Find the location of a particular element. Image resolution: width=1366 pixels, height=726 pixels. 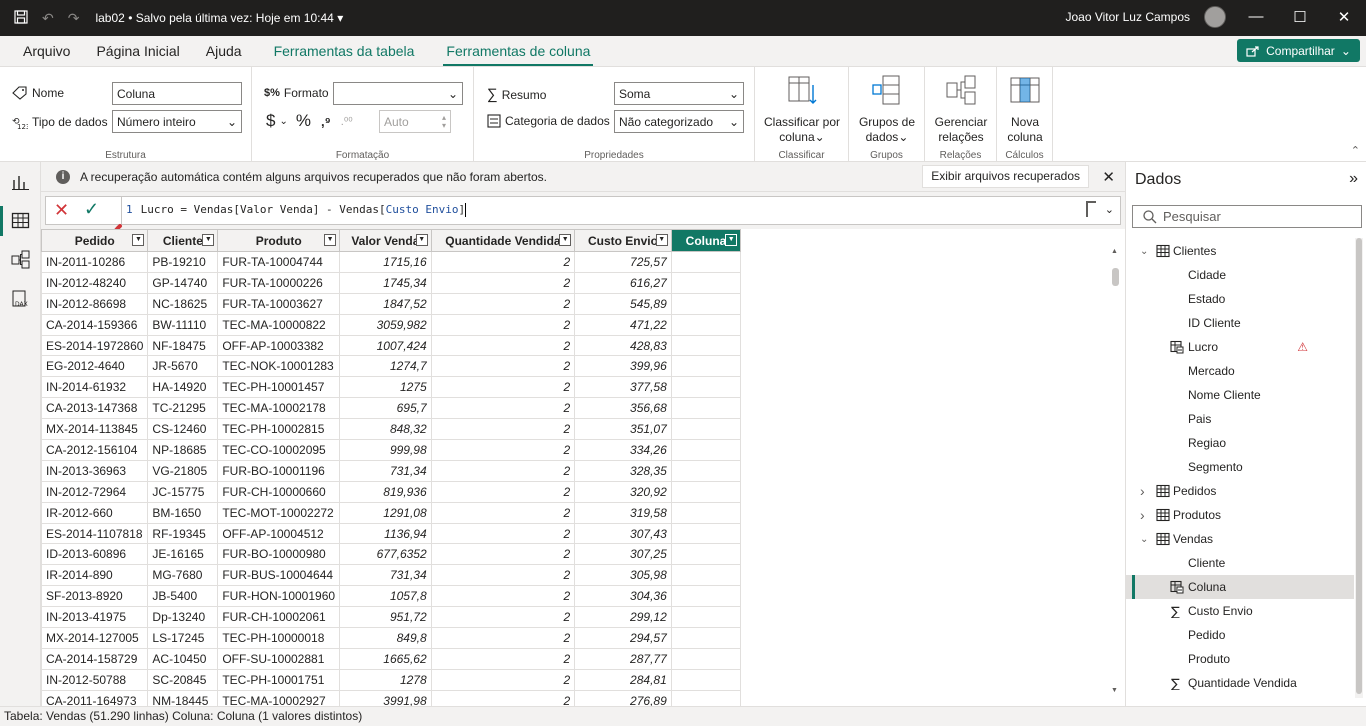

decimal-places-input: Auto ▴ ▾ is located at coordinates (415, 121).